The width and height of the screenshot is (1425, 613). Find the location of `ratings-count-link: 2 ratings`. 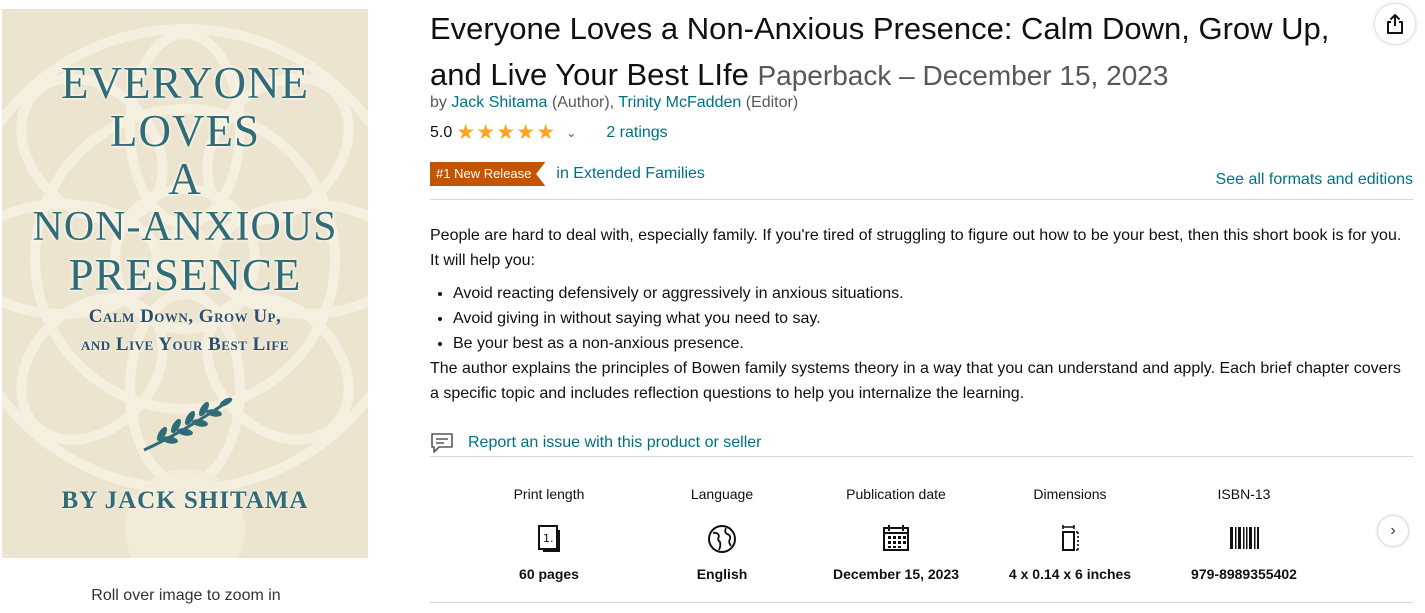

ratings-count-link: 2 ratings is located at coordinates (636, 133).